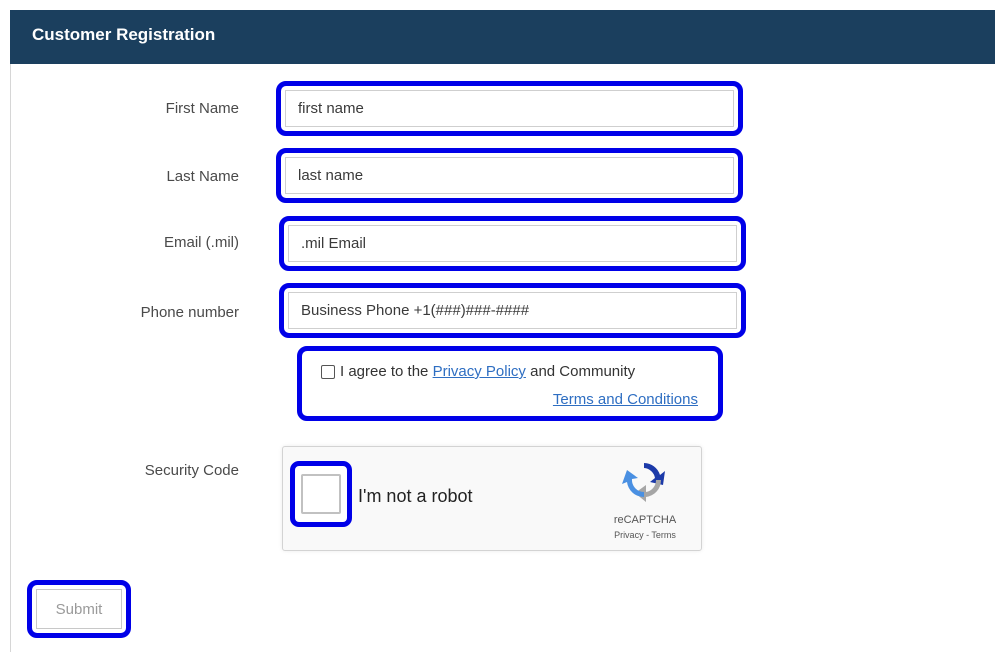 The width and height of the screenshot is (995, 652). Describe the element at coordinates (415, 496) in the screenshot. I see `captcha-label: I'm not a robot` at that location.